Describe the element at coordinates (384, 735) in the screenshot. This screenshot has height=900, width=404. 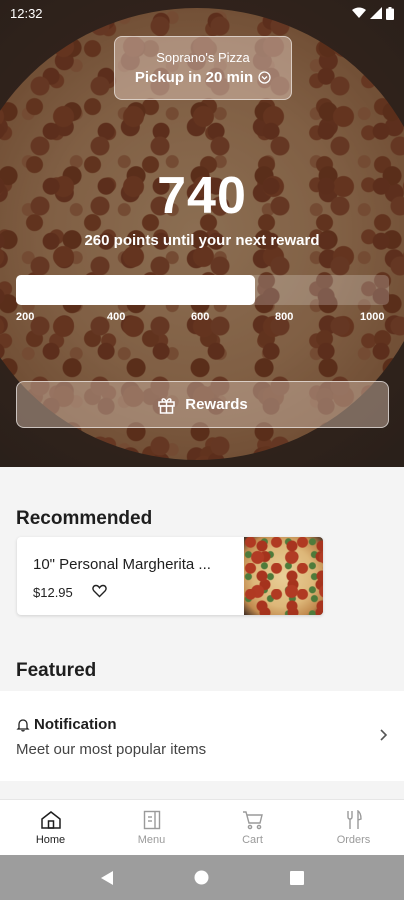
I see `chevron-right-icon` at that location.